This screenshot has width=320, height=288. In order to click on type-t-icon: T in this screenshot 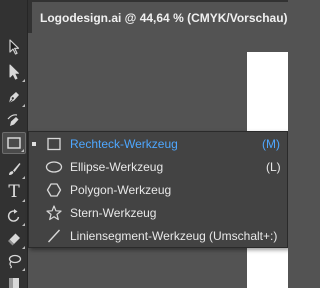, I will do `click(14, 191)`.